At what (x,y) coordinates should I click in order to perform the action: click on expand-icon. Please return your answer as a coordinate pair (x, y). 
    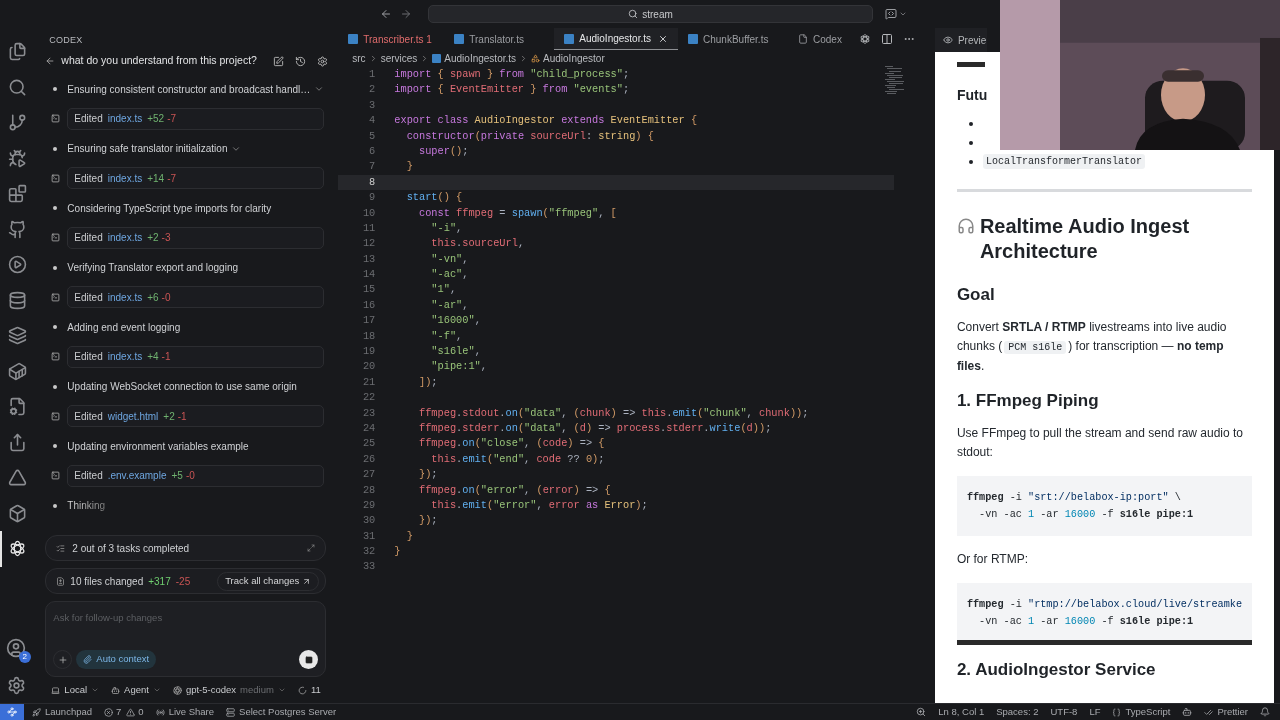
    Looking at the image, I should click on (311, 548).